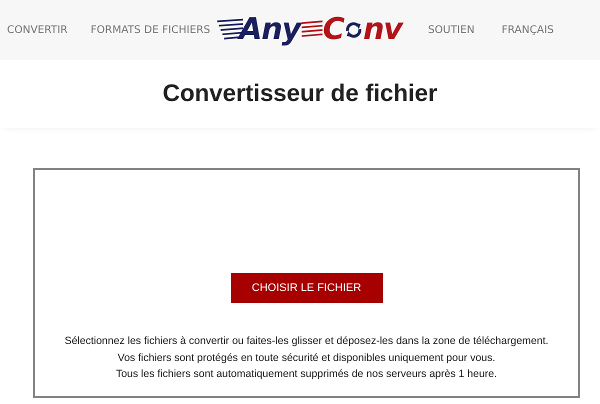  What do you see at coordinates (300, 94) in the screenshot?
I see `page-title: Convertisseur de fichier` at bounding box center [300, 94].